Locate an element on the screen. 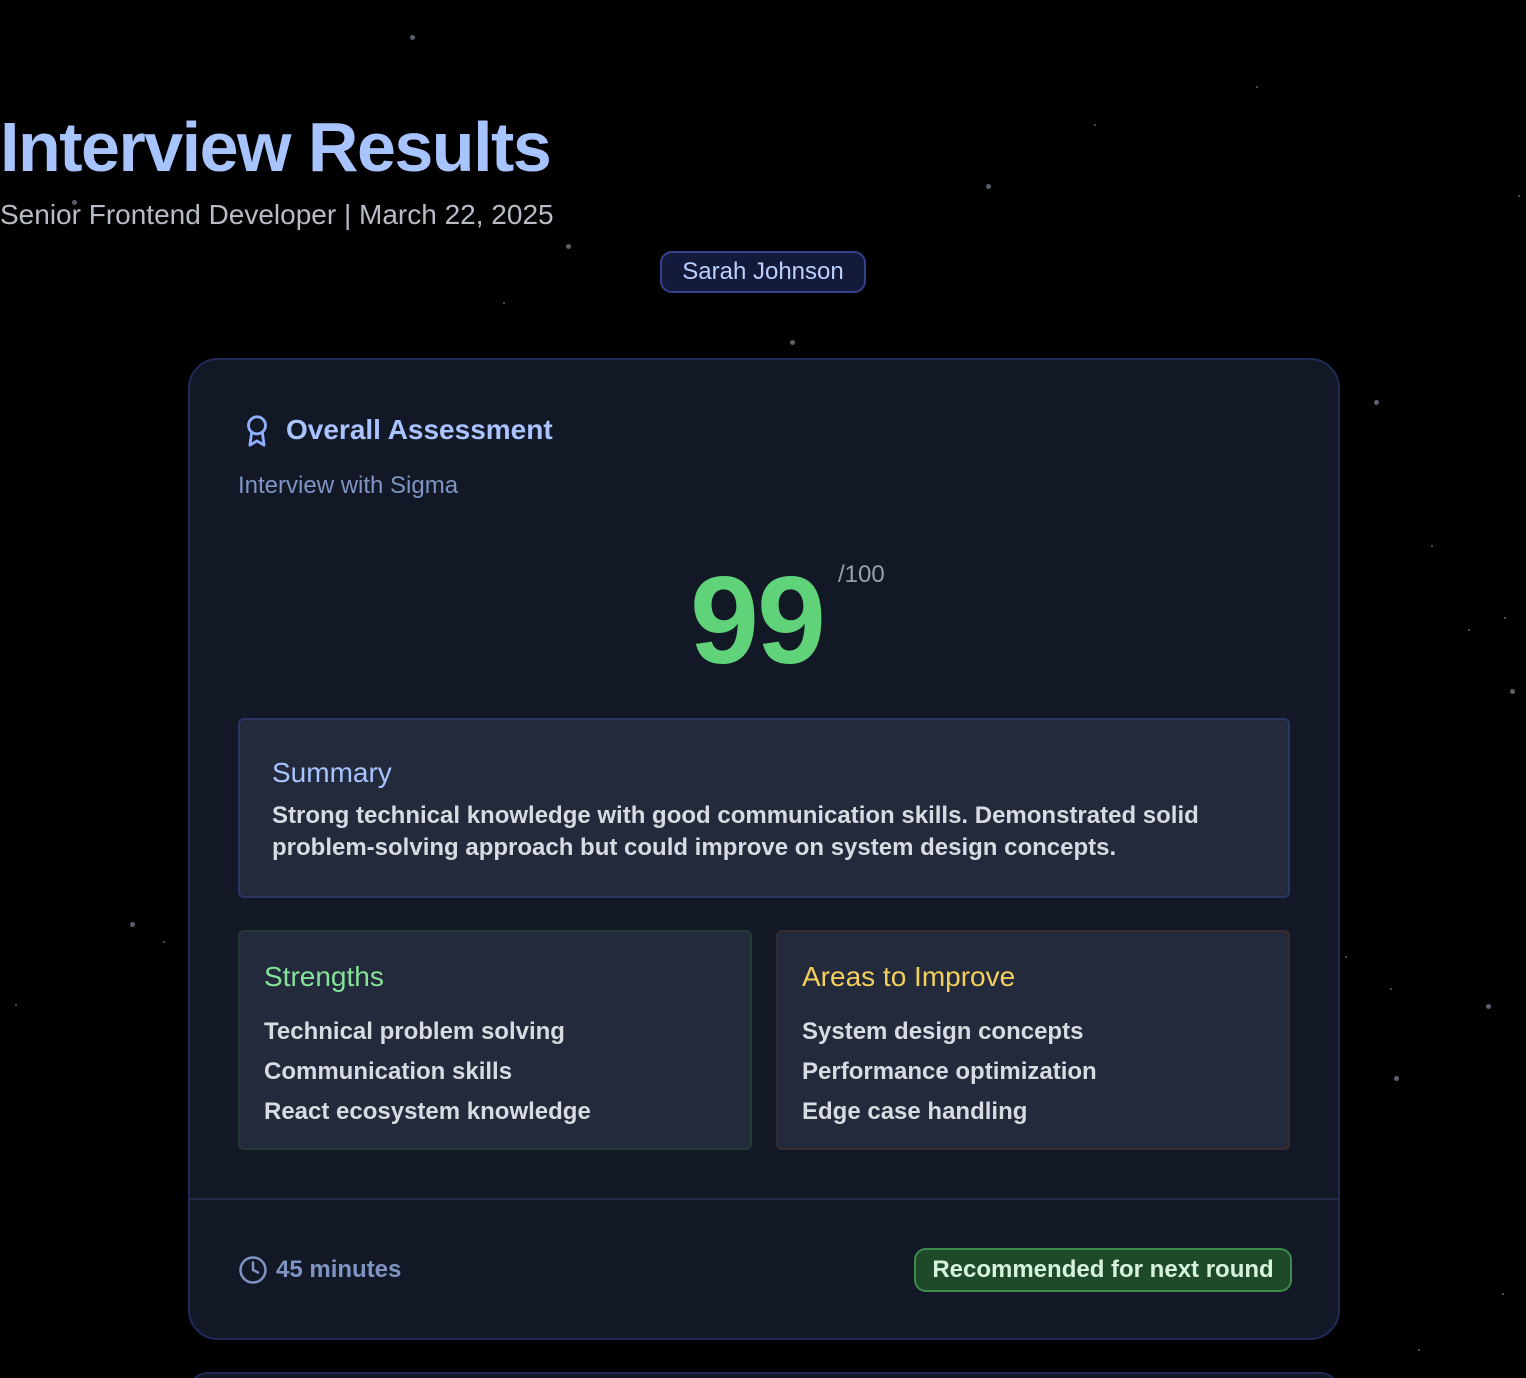 Image resolution: width=1526 pixels, height=1378 pixels. improvements-title: Areas to Improve is located at coordinates (909, 976).